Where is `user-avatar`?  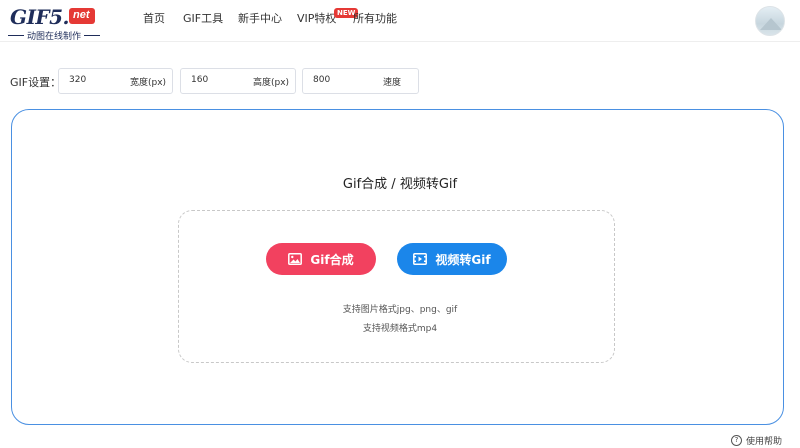 user-avatar is located at coordinates (770, 21).